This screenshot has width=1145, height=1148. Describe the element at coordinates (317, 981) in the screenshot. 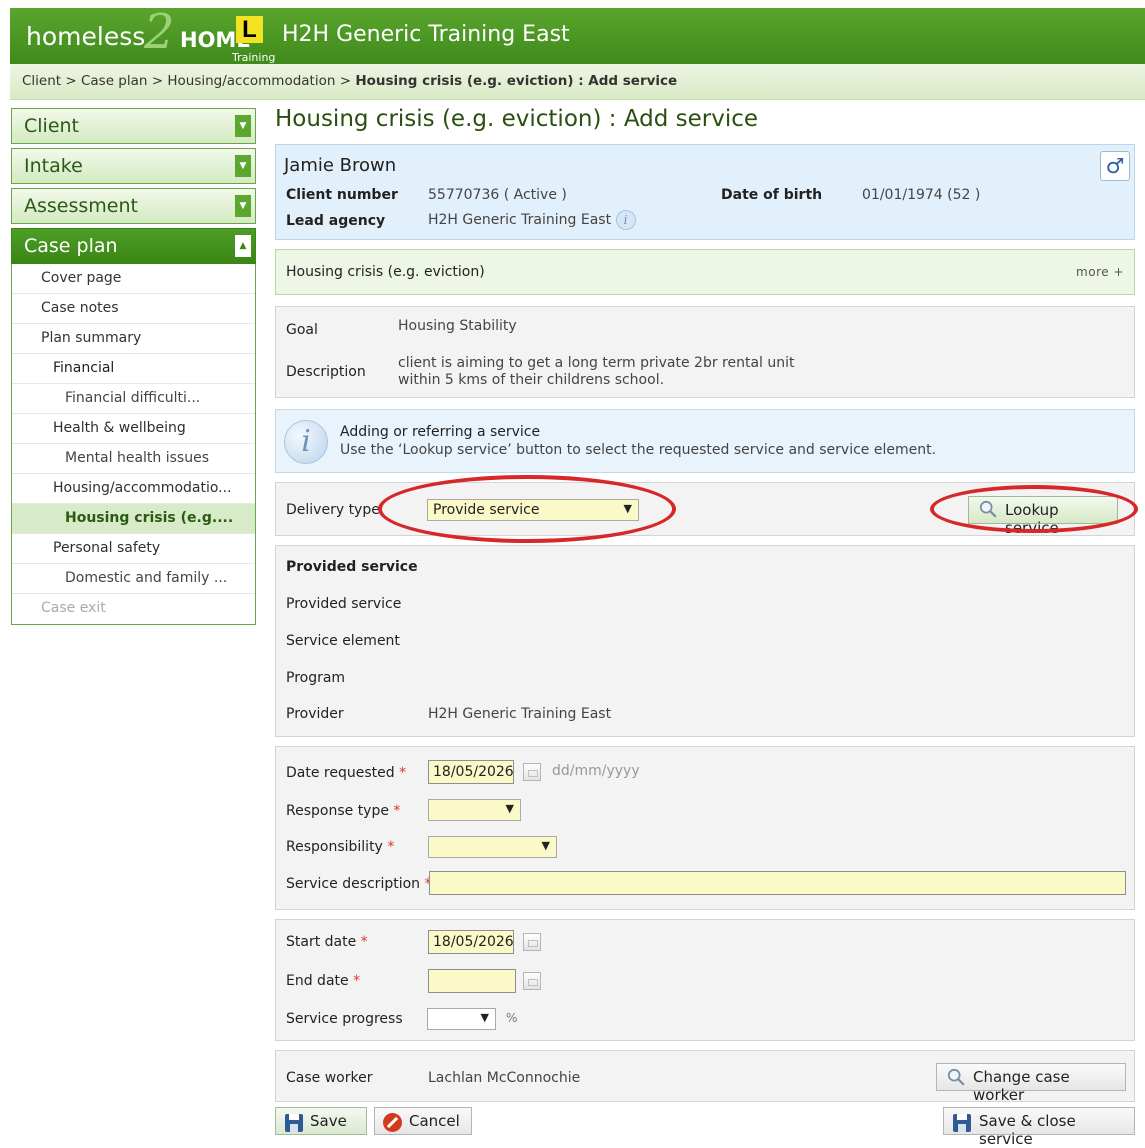

I see `end-date-text: End date` at that location.